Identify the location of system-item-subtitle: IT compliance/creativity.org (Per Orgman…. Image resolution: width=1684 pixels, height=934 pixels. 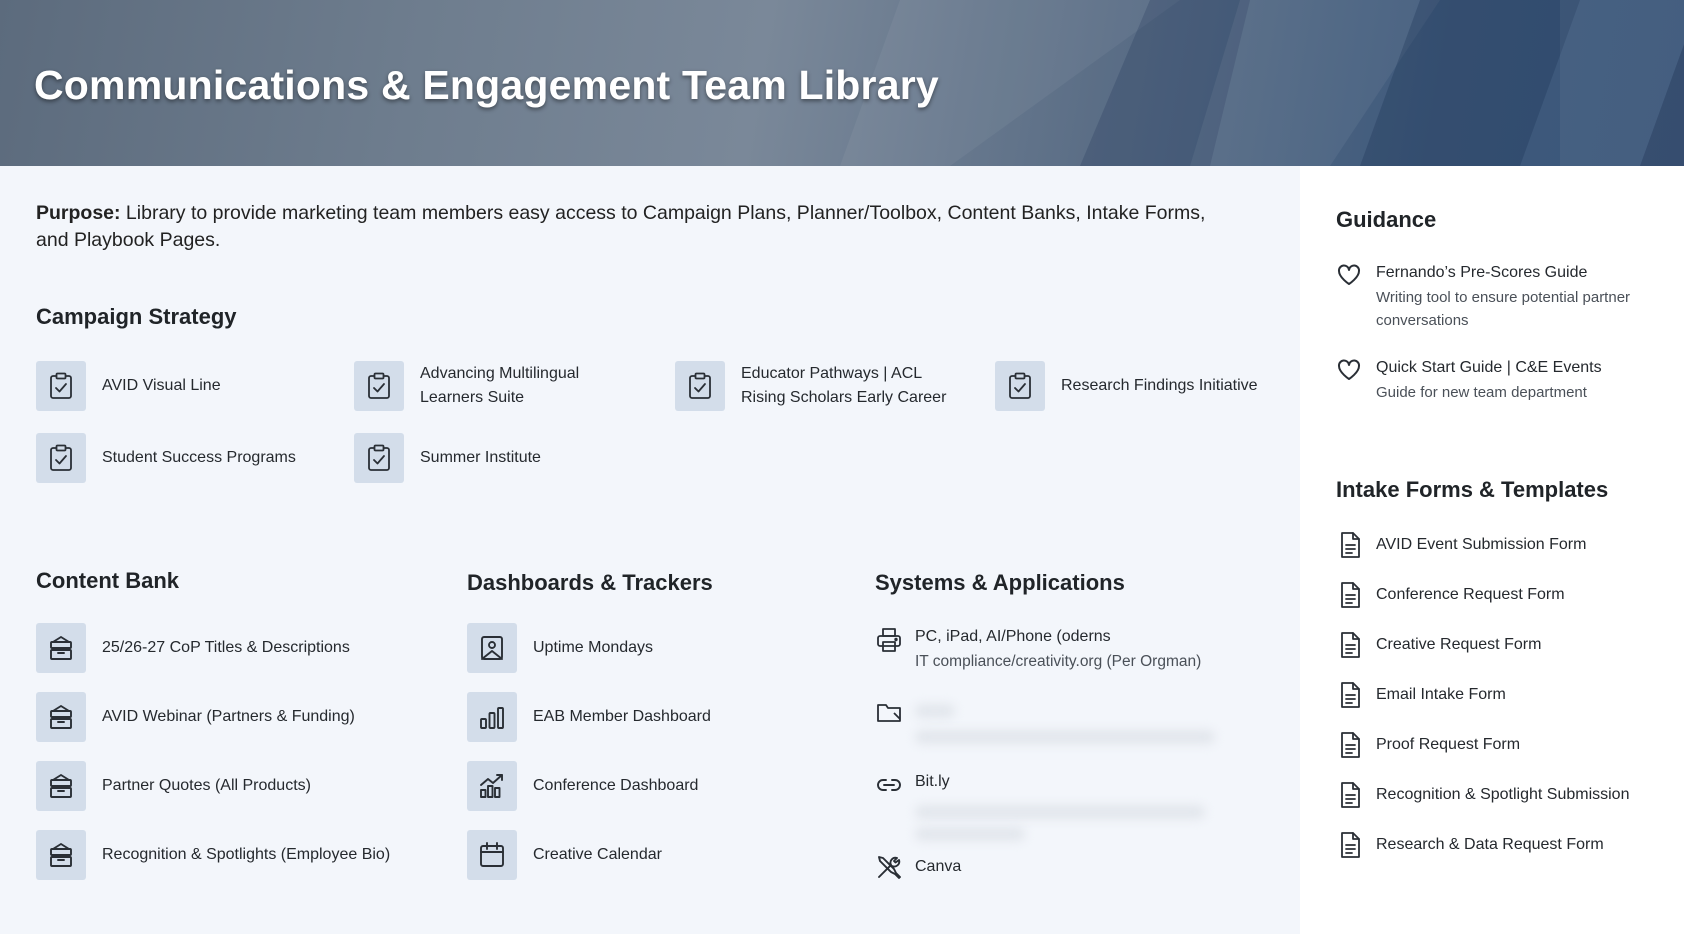
(1058, 661).